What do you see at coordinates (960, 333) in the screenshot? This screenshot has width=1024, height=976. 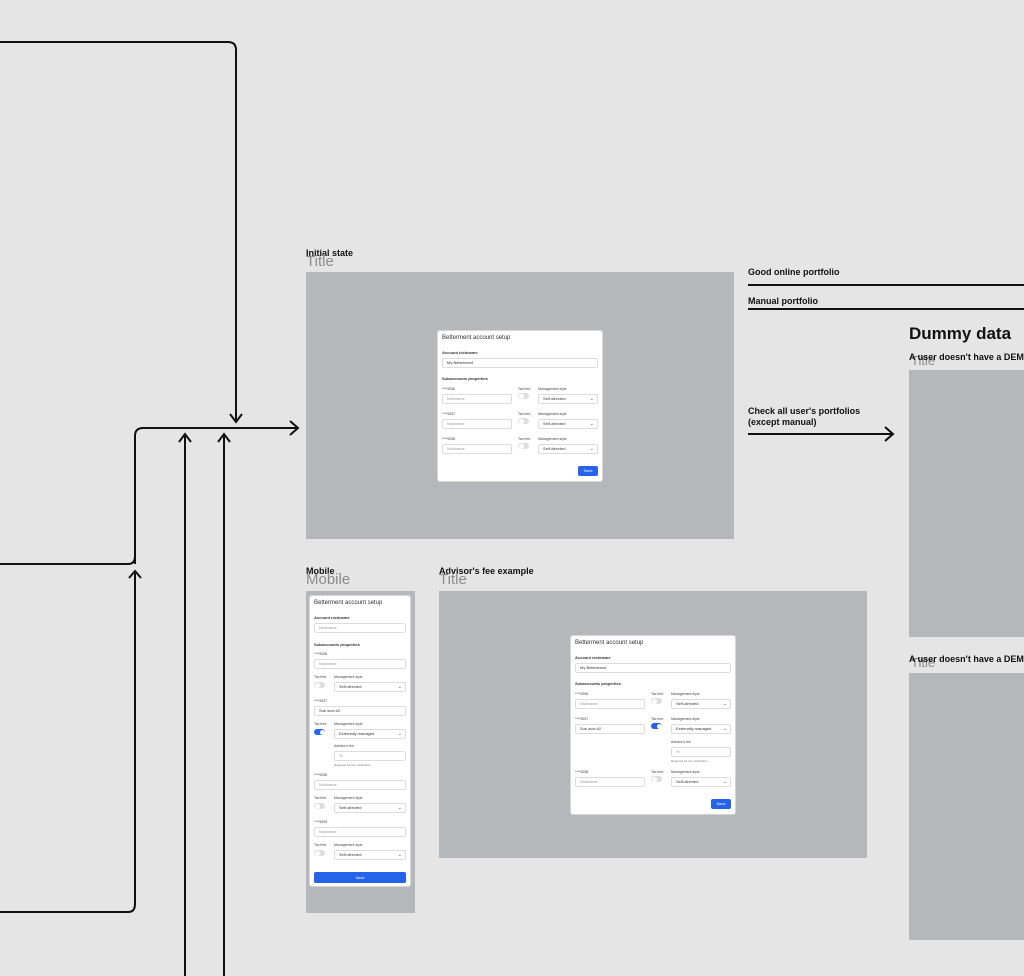 I see `dummy-data-heading: Dummy data` at bounding box center [960, 333].